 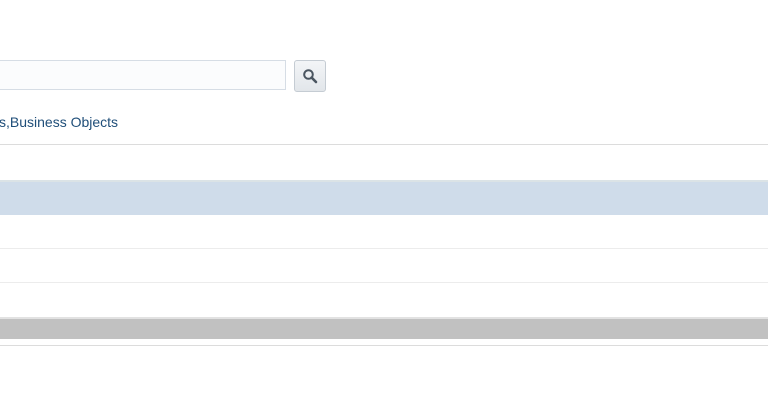 I want to click on search-button, so click(x=310, y=76).